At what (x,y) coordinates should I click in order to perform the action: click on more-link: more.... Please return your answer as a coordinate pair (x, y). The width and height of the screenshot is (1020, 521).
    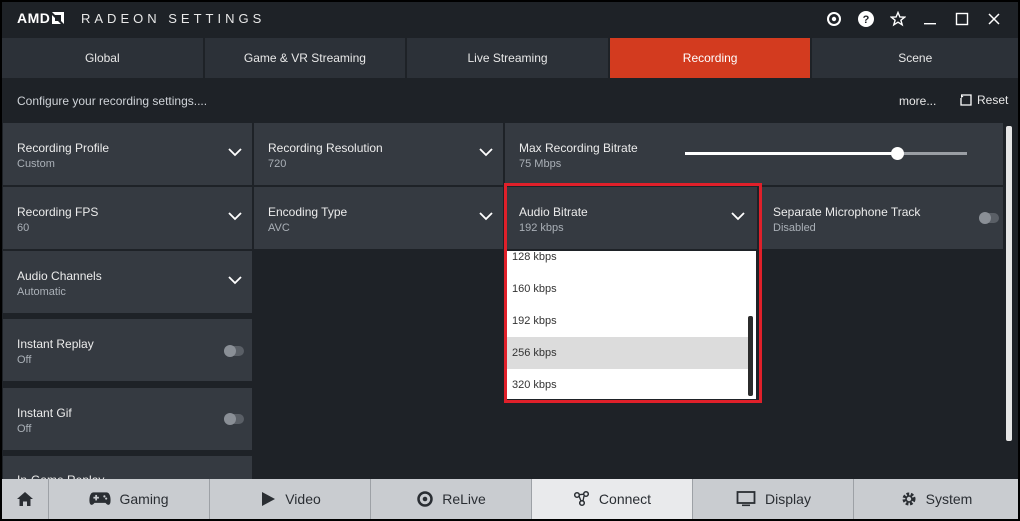
    Looking at the image, I should click on (917, 101).